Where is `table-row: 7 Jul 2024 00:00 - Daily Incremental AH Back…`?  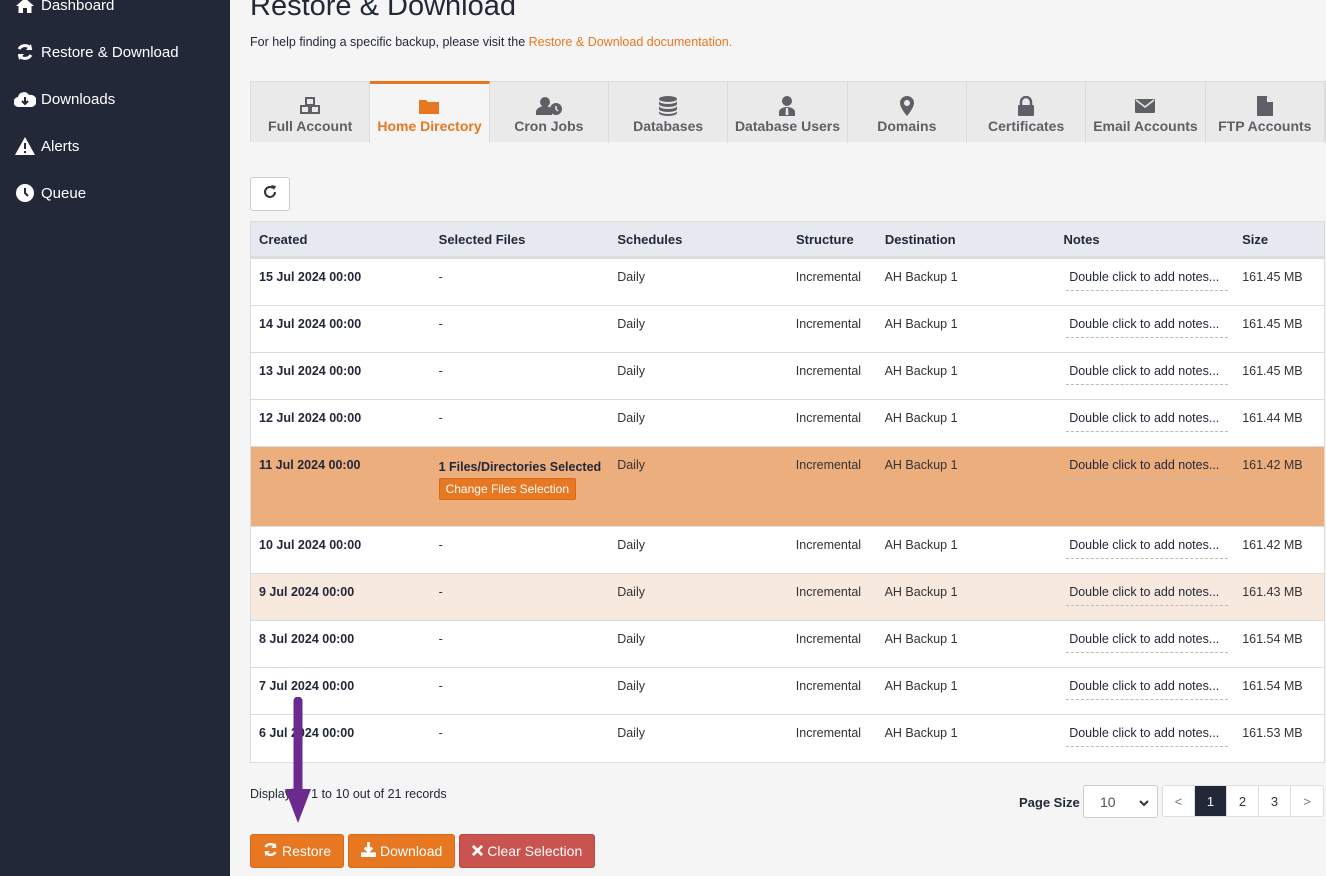 table-row: 7 Jul 2024 00:00 - Daily Incremental AH Back… is located at coordinates (787, 691).